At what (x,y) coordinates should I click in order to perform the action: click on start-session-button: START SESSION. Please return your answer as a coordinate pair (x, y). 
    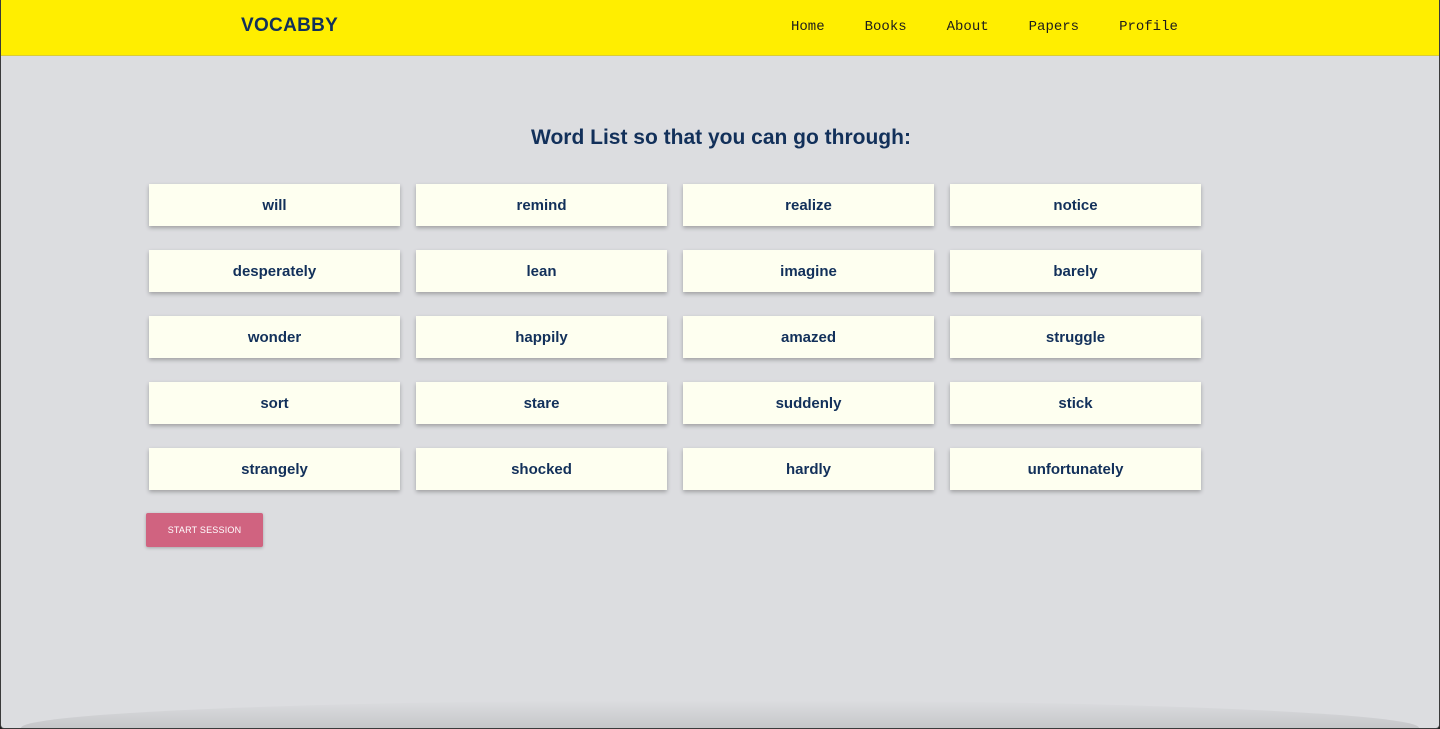
    Looking at the image, I should click on (204, 530).